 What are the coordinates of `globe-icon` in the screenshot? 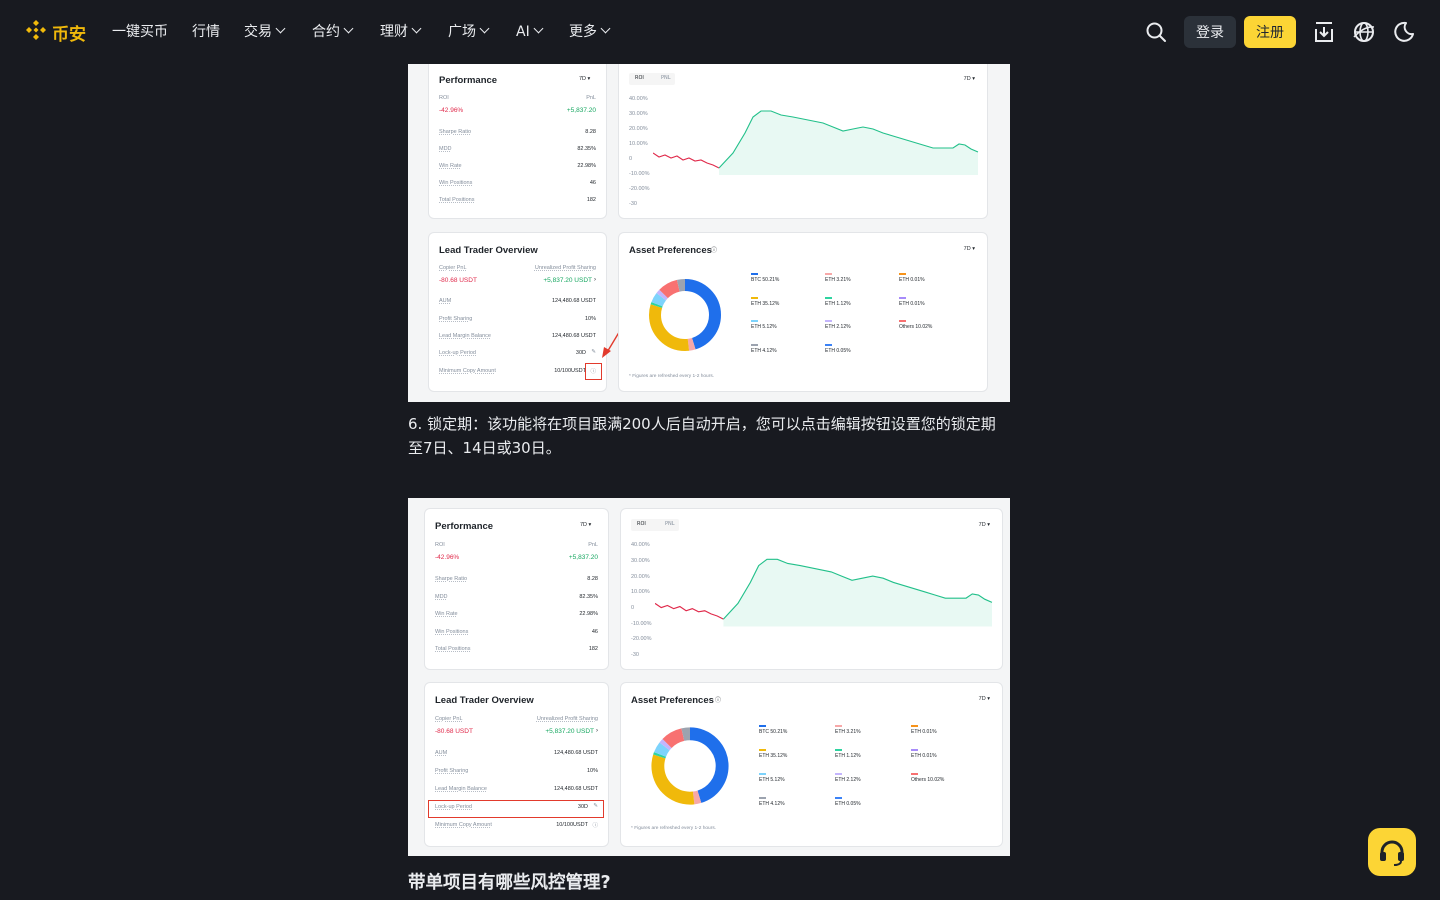 It's located at (1364, 32).